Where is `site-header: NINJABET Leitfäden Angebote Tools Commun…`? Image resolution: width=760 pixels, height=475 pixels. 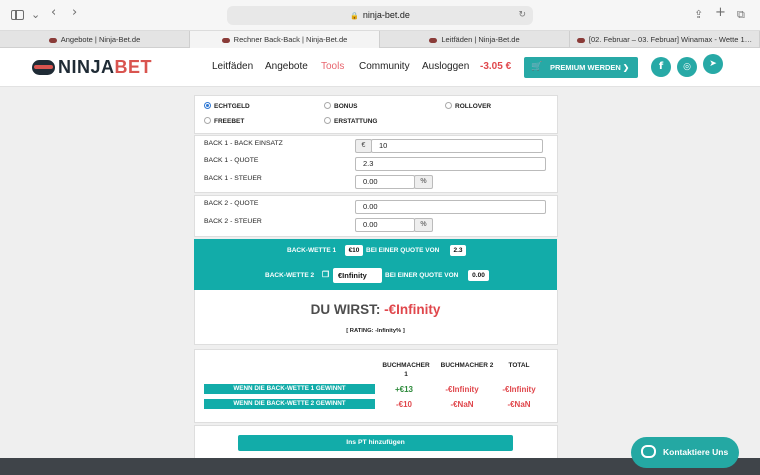 site-header: NINJABET Leitfäden Angebote Tools Commun… is located at coordinates (380, 67).